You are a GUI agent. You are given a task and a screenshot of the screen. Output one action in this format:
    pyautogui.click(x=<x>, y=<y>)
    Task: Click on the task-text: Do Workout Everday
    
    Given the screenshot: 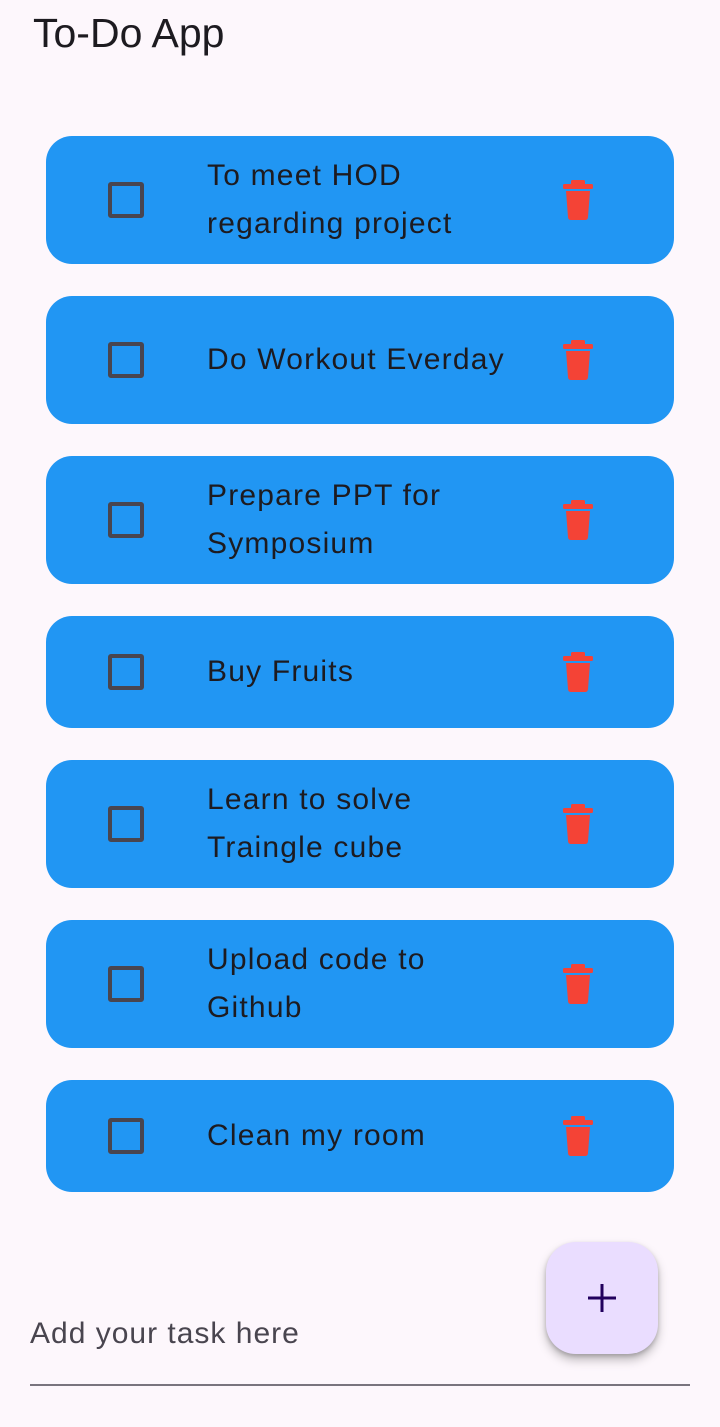 What is the action you would take?
    pyautogui.click(x=356, y=359)
    